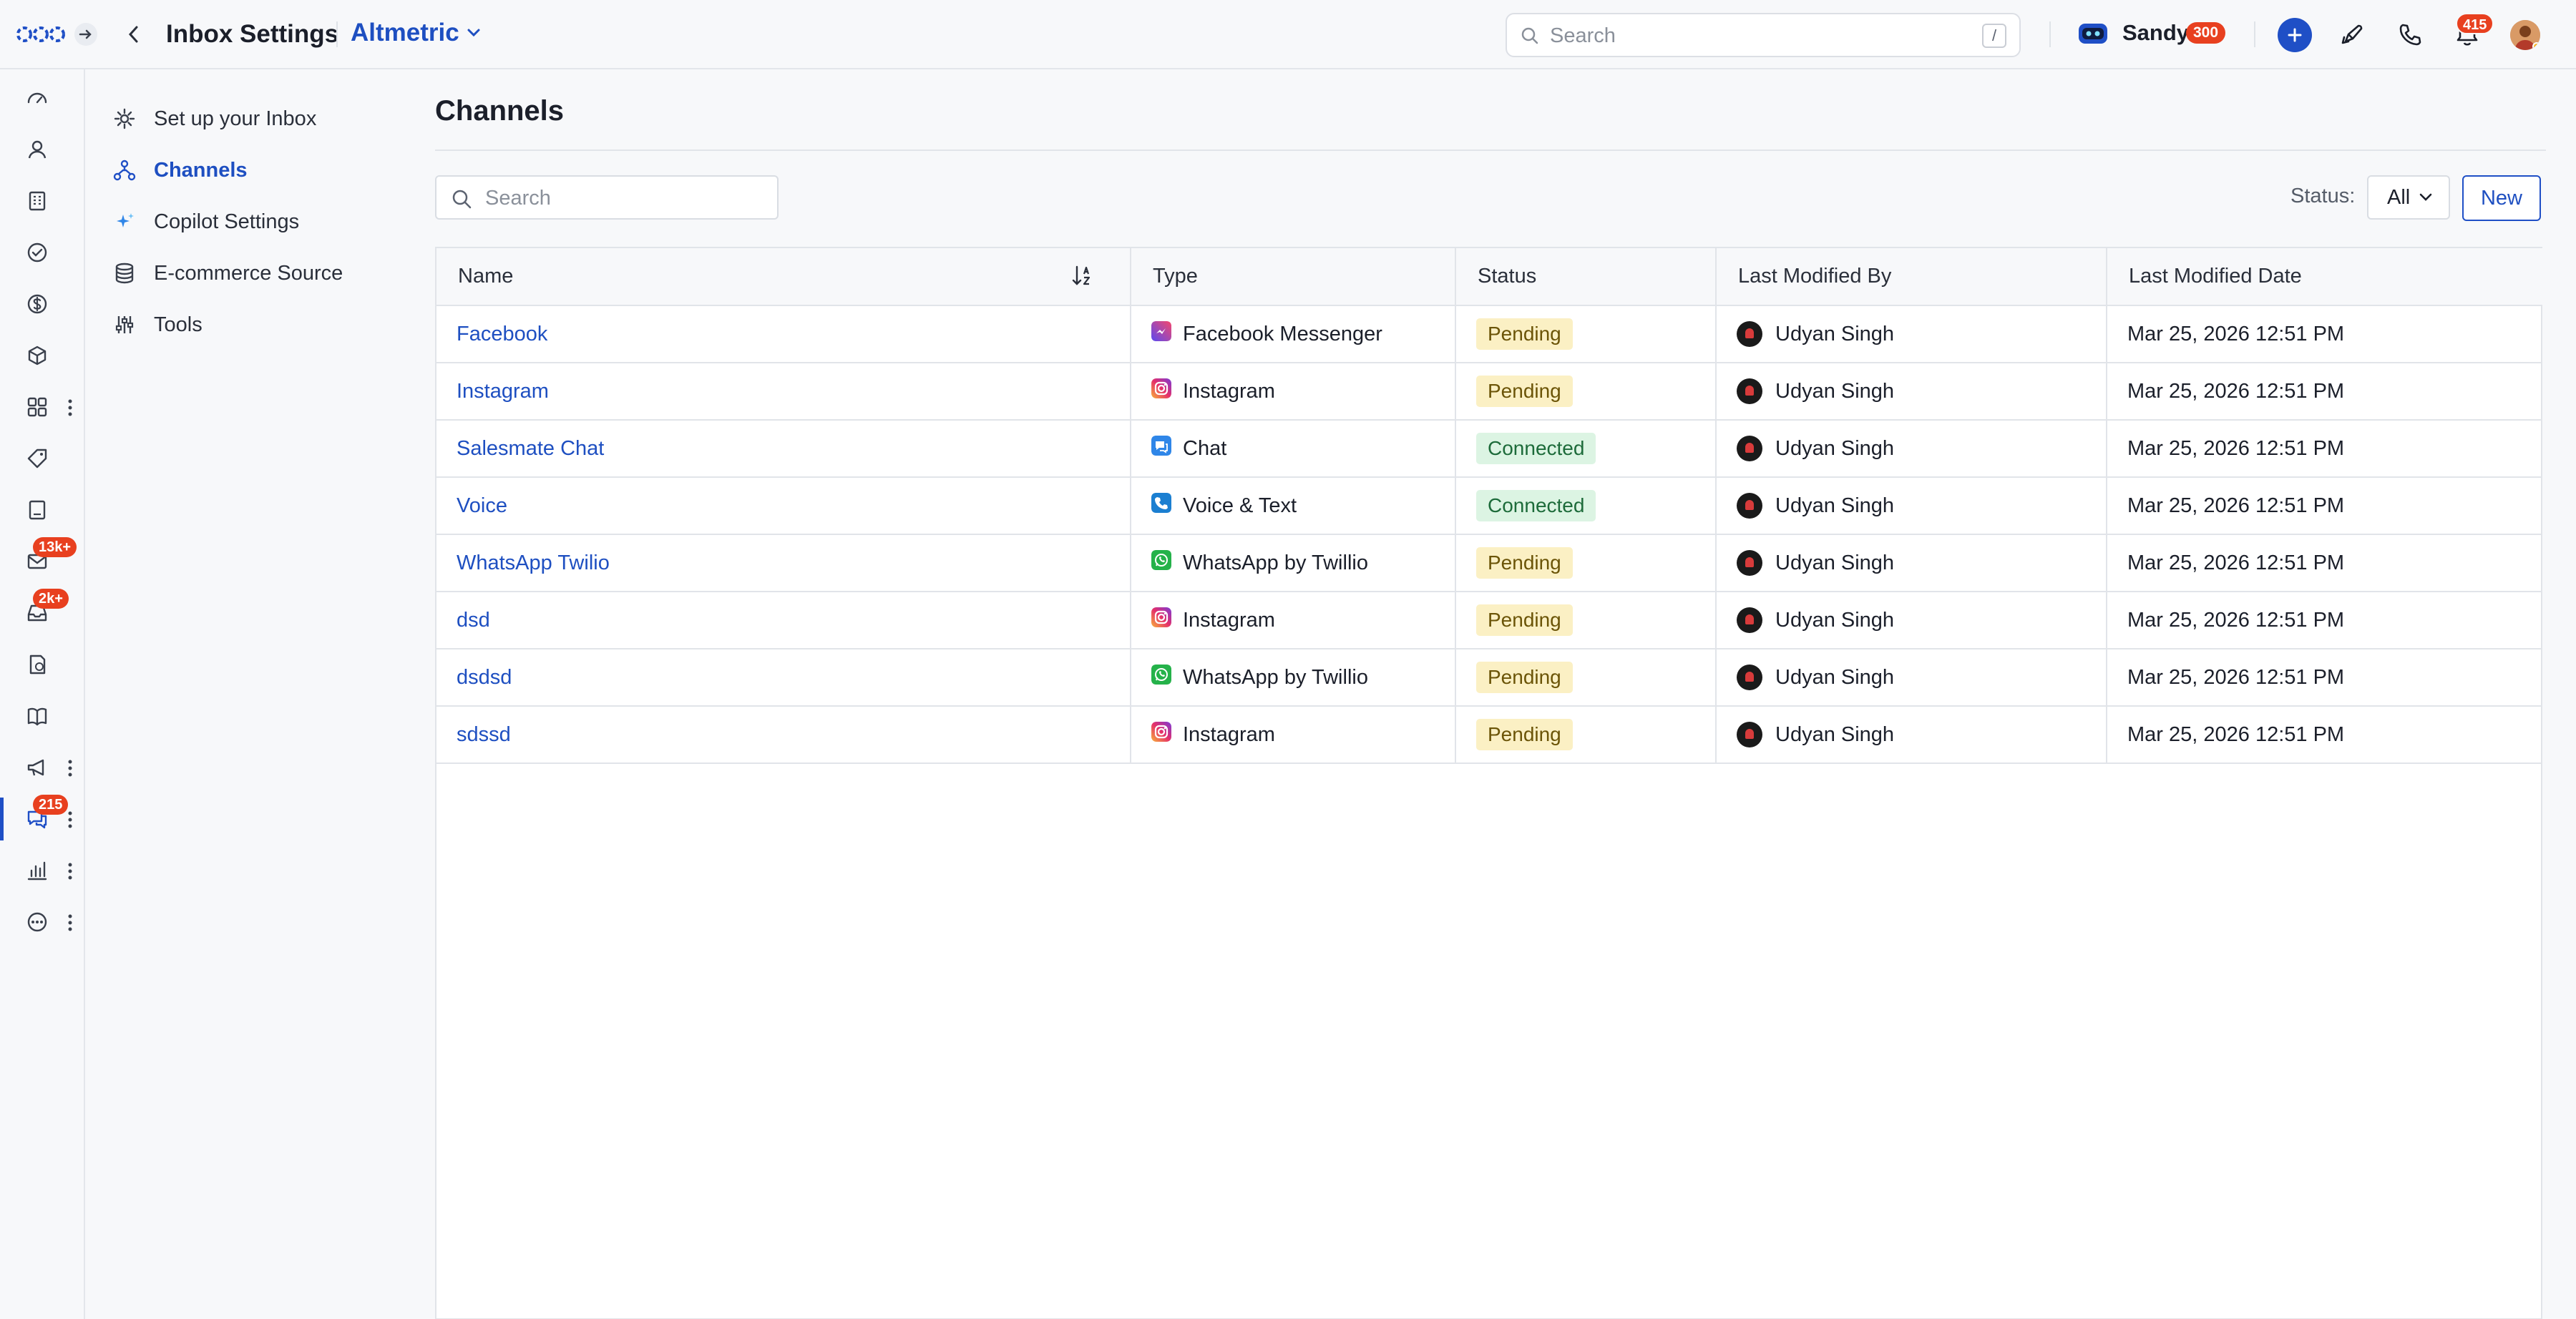 This screenshot has height=1319, width=2576. Describe the element at coordinates (530, 448) in the screenshot. I see `channel-name-link: Salesmate Chat` at that location.